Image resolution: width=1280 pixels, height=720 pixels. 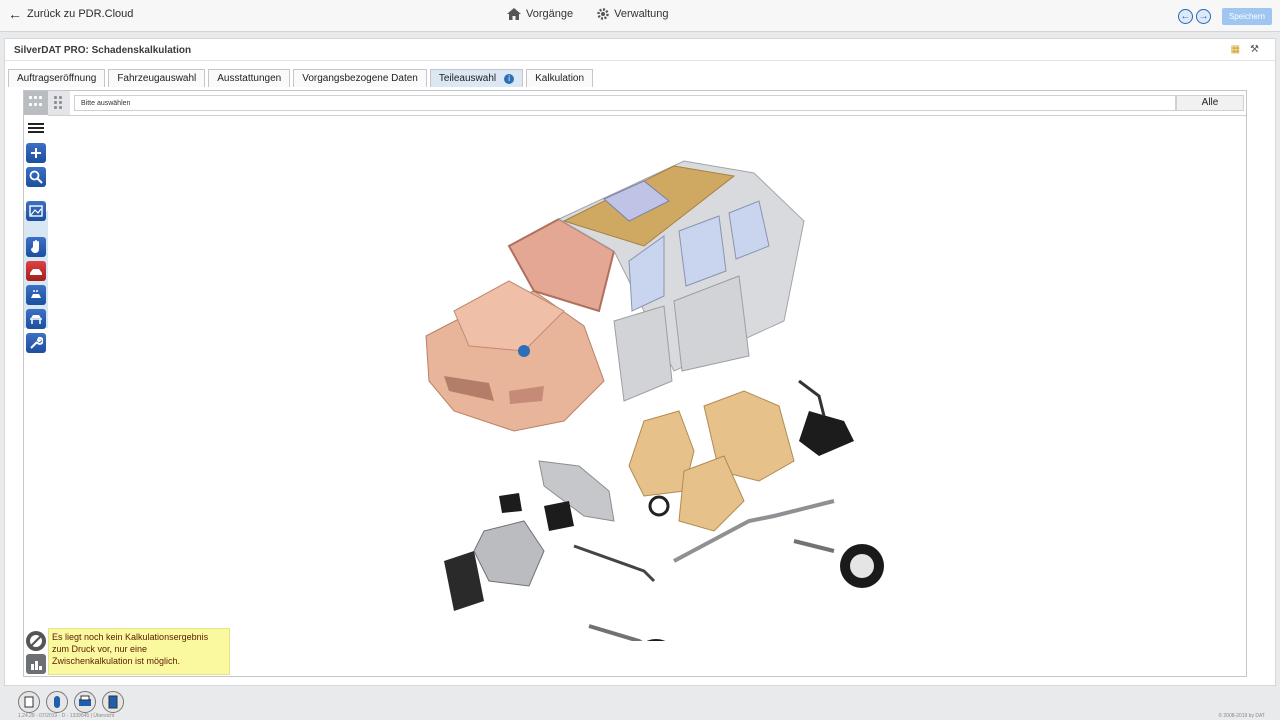 I want to click on toolbar-divider, so click(x=647, y=115).